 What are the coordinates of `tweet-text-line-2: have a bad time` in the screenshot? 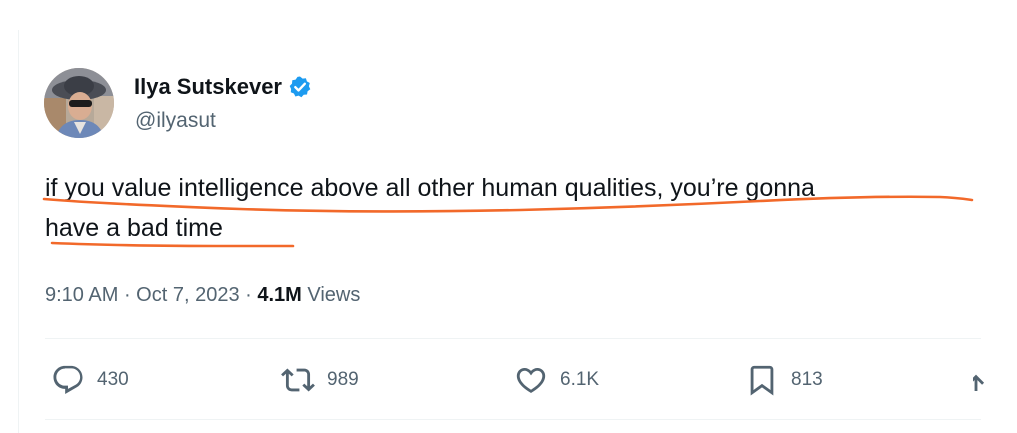 It's located at (134, 228).